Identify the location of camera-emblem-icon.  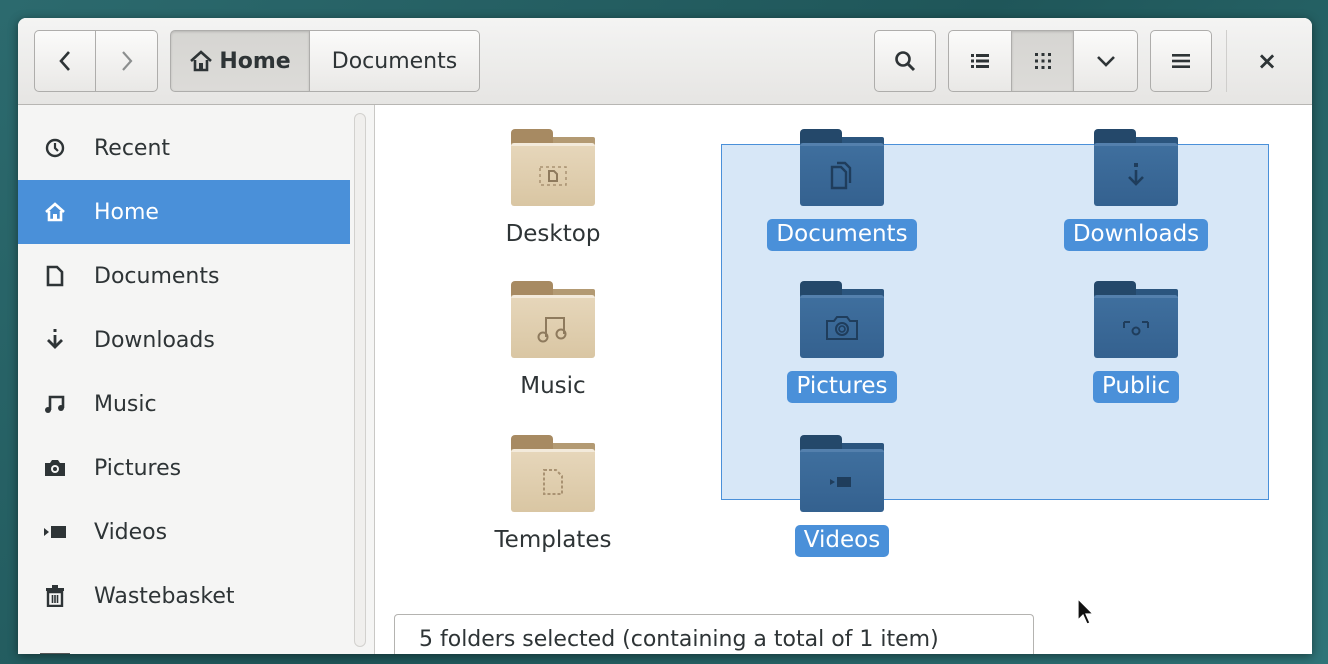
(842, 328).